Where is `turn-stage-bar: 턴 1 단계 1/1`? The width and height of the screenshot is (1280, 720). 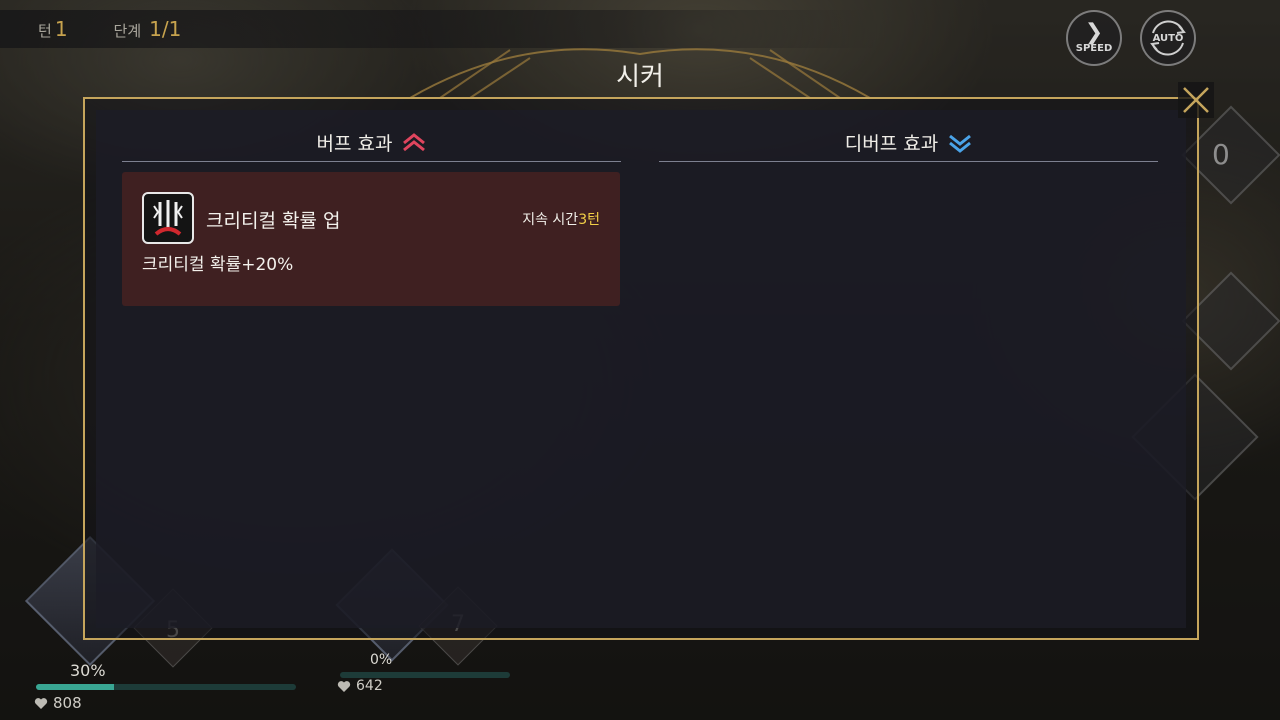 turn-stage-bar: 턴 1 단계 1/1 is located at coordinates (440, 29).